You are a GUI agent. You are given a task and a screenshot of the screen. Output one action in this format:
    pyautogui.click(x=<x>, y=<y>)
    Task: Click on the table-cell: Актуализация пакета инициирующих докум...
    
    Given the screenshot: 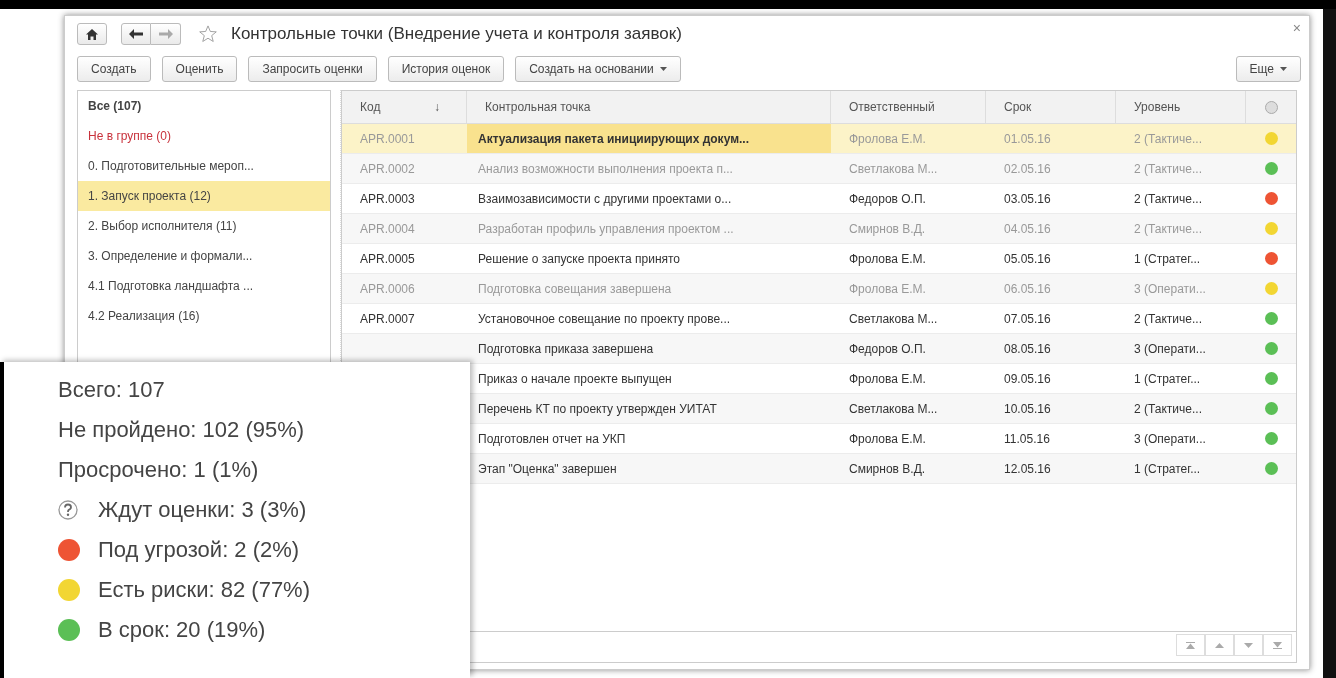 What is the action you would take?
    pyautogui.click(x=614, y=138)
    